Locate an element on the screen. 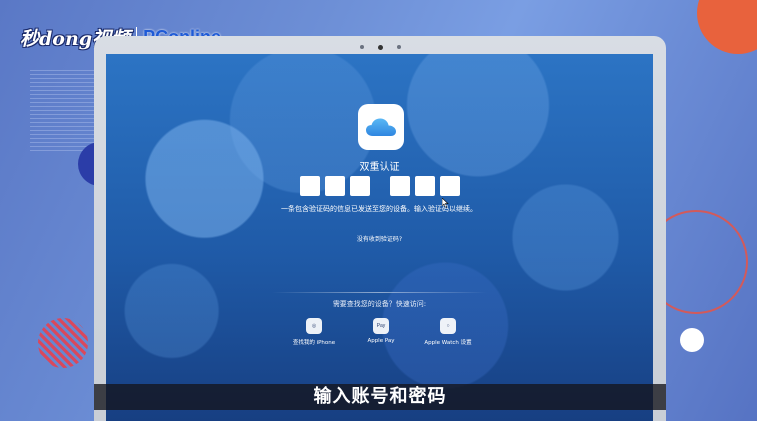  find-devices-label: 需要查找您的设备？快速访问: is located at coordinates (379, 304).